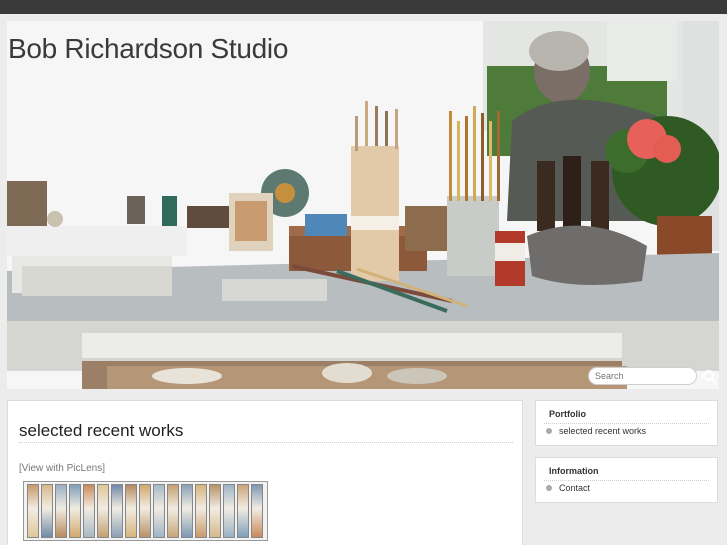 This screenshot has height=545, width=727. I want to click on thumbnail-gallery, so click(145, 511).